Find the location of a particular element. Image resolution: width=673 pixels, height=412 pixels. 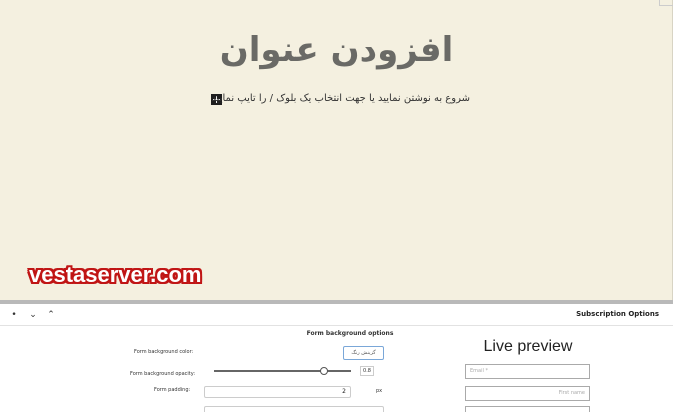

padding-input: 2 is located at coordinates (277, 392).